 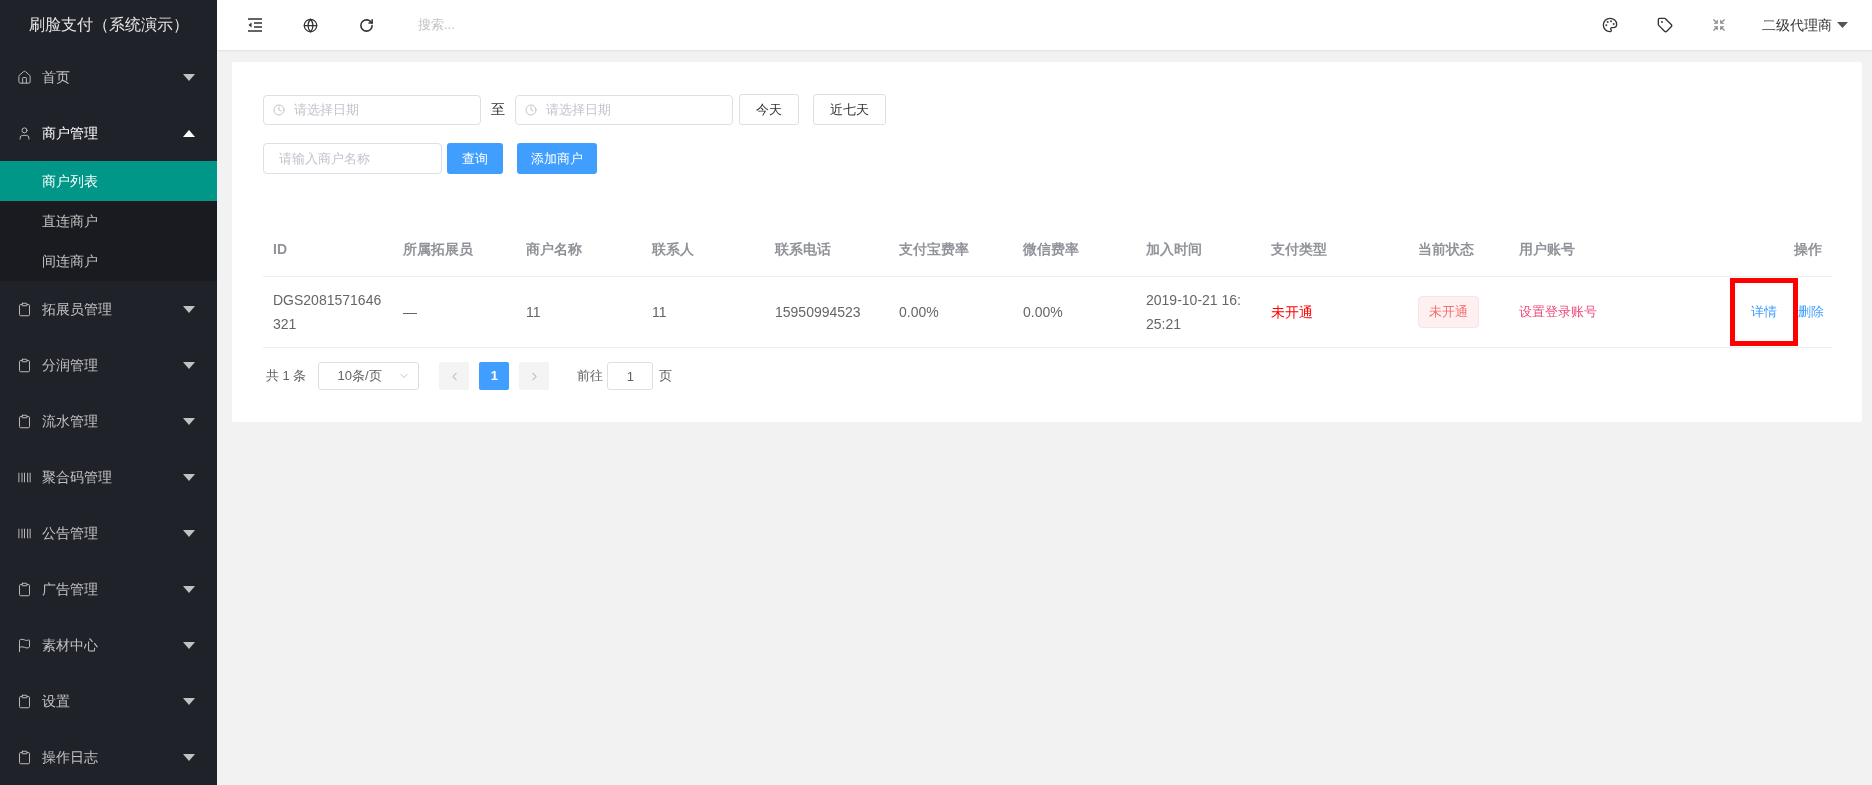 I want to click on tag-icon, so click(x=1665, y=25).